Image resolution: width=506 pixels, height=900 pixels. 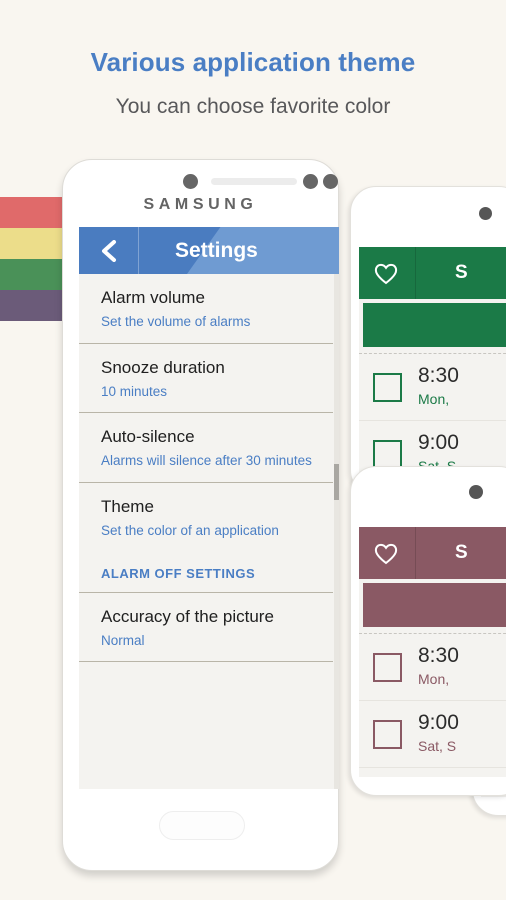 What do you see at coordinates (127, 506) in the screenshot?
I see `setting-title: Theme` at bounding box center [127, 506].